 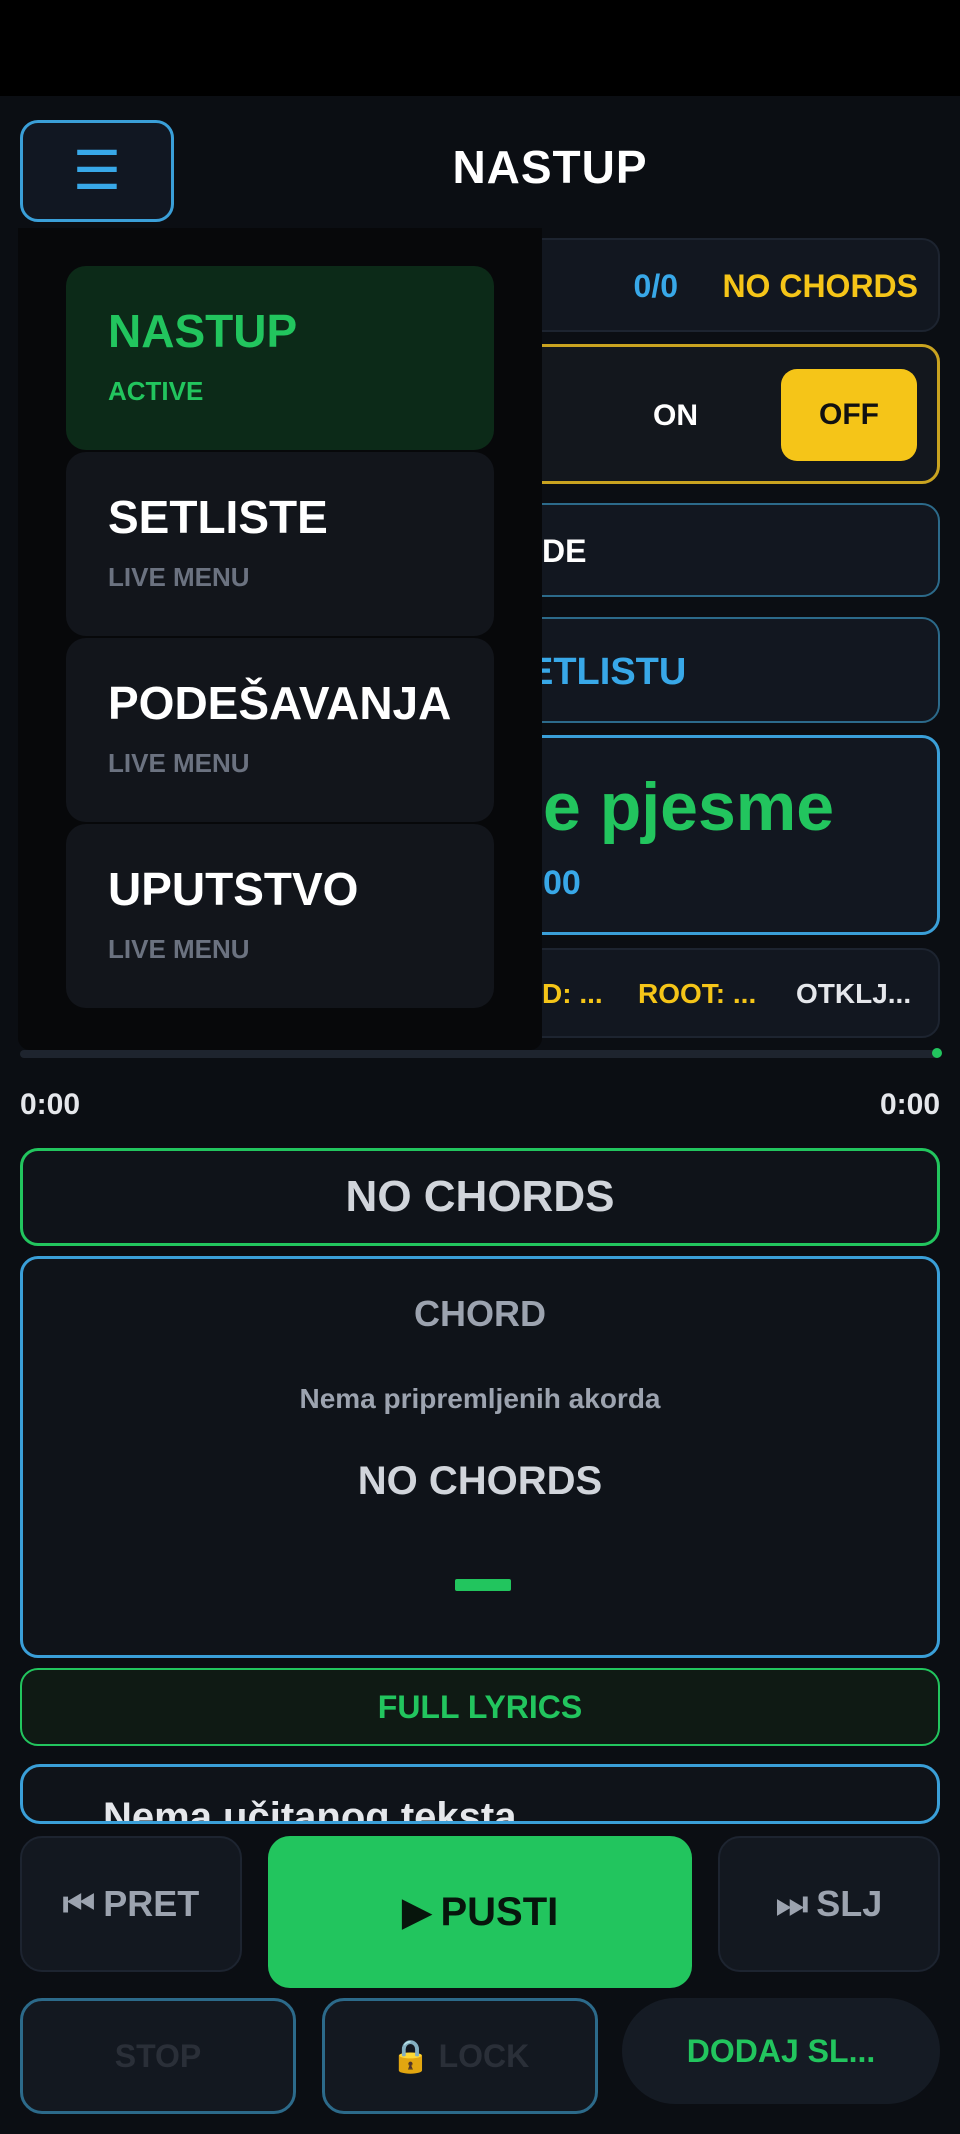 What do you see at coordinates (909, 1104) in the screenshot?
I see `total-time: 0:00` at bounding box center [909, 1104].